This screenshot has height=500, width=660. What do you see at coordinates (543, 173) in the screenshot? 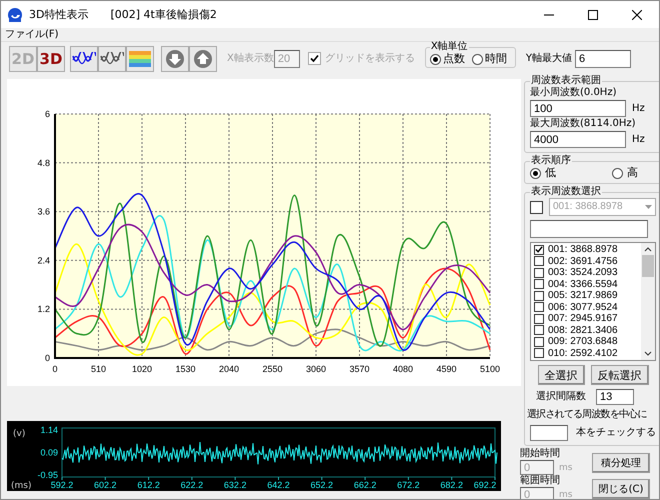
I see `radio-option: 低` at bounding box center [543, 173].